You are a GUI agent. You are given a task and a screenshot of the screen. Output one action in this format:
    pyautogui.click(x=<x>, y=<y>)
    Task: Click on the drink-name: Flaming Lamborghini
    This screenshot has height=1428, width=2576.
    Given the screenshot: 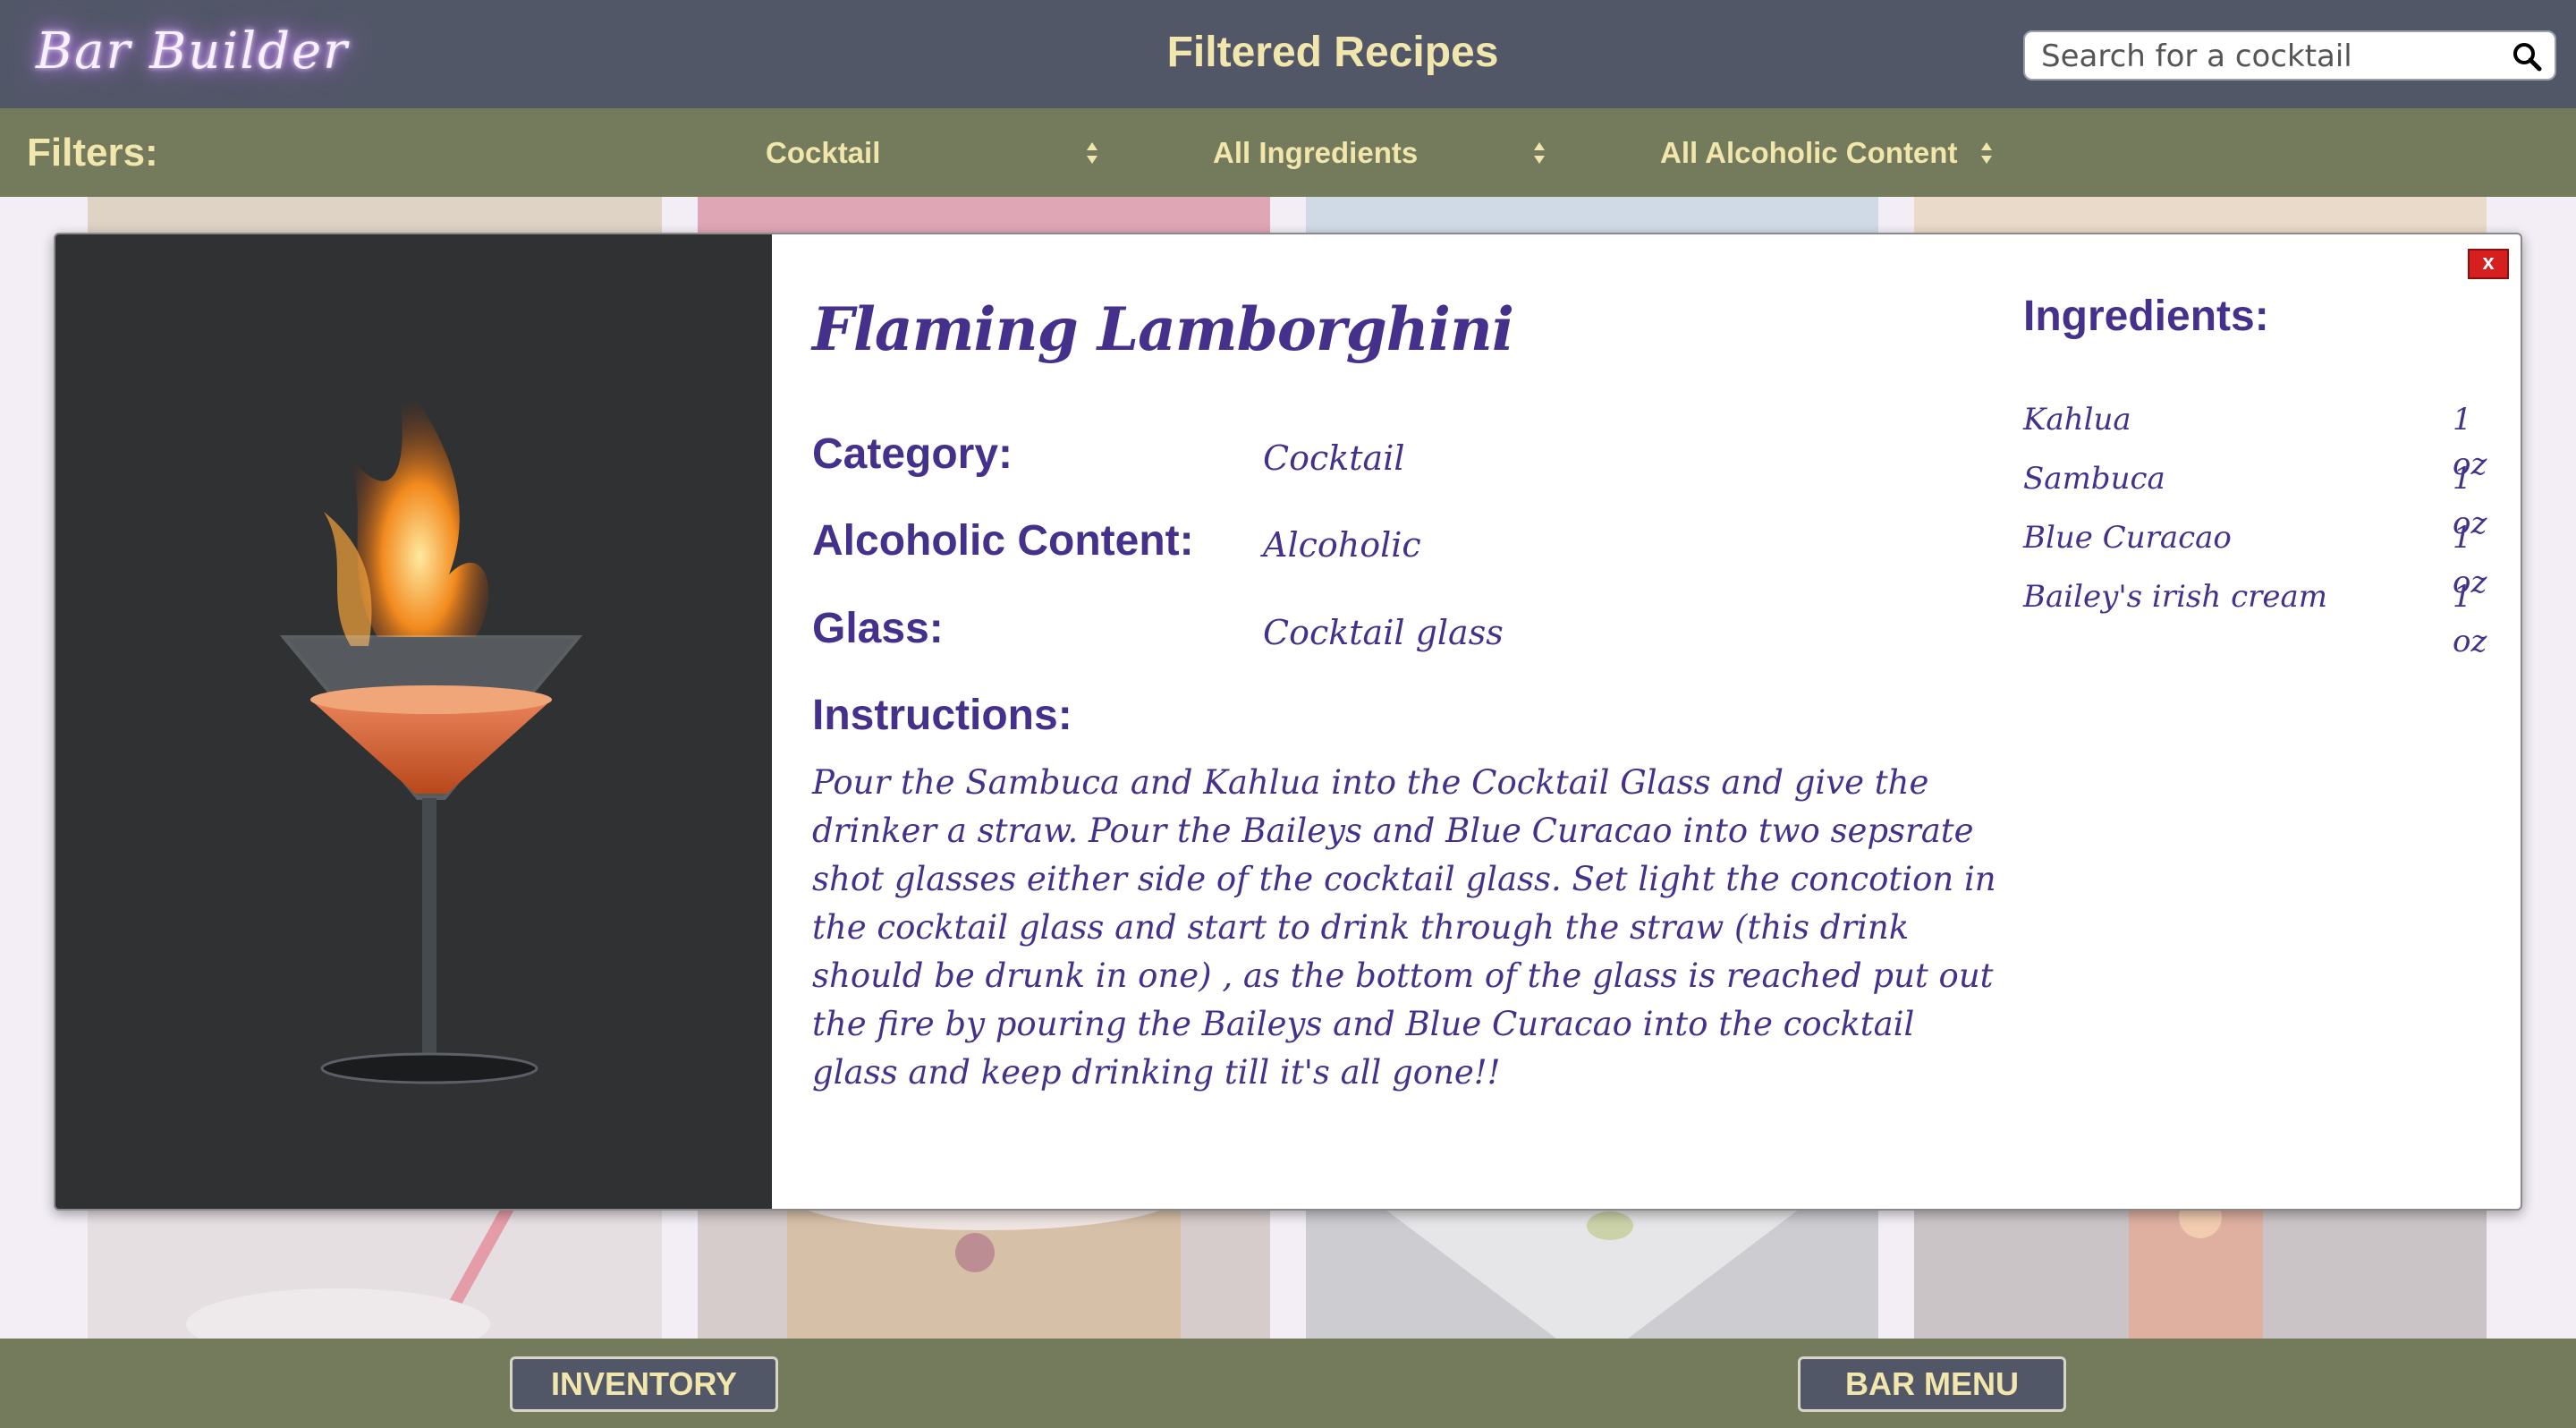 What is the action you would take?
    pyautogui.click(x=1163, y=329)
    